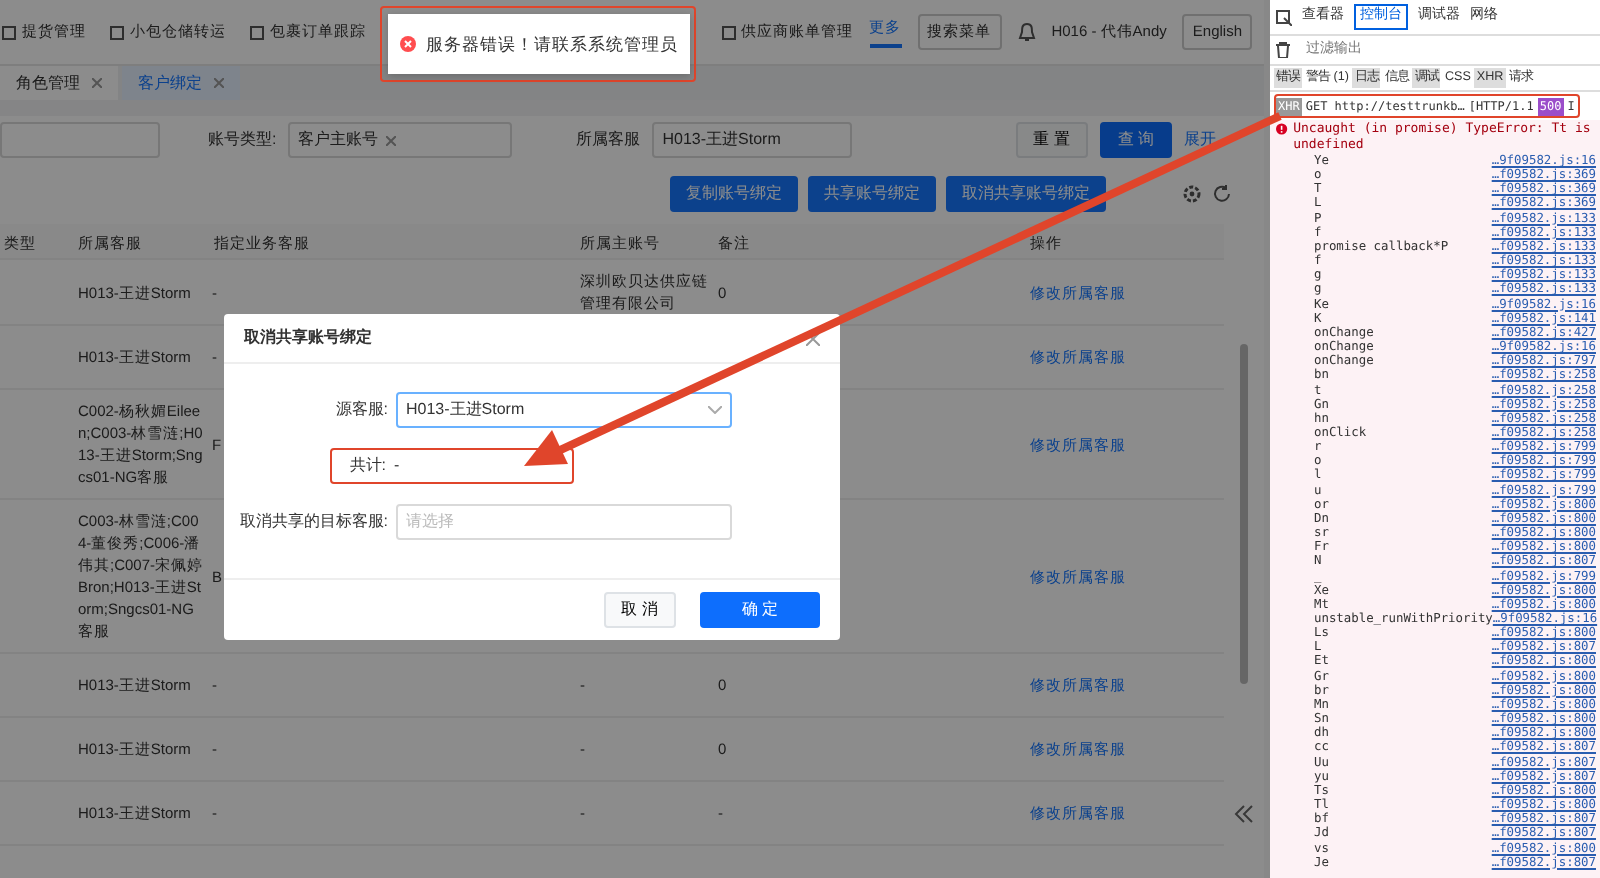 This screenshot has height=878, width=1600. Describe the element at coordinates (1026, 32) in the screenshot. I see `bell-icon` at that location.